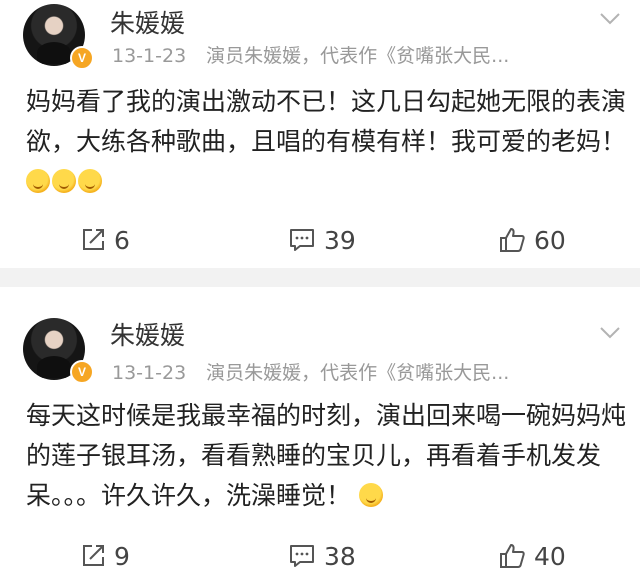  Describe the element at coordinates (532, 240) in the screenshot. I see `like-button: 60` at that location.